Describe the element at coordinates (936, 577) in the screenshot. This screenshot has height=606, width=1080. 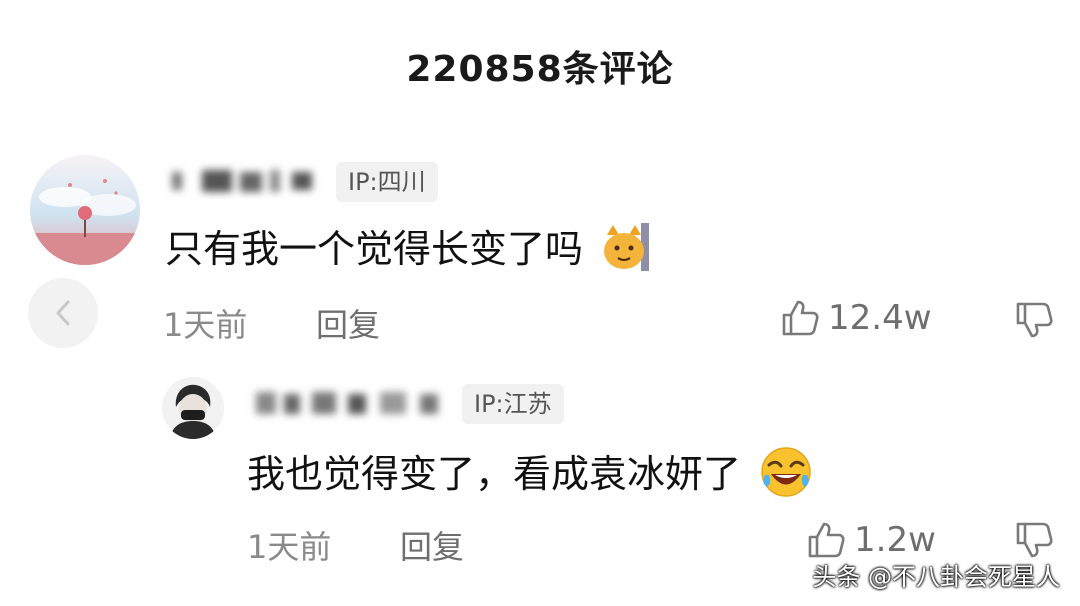
I see `watermark: 头条 @不八卦会死星人` at that location.